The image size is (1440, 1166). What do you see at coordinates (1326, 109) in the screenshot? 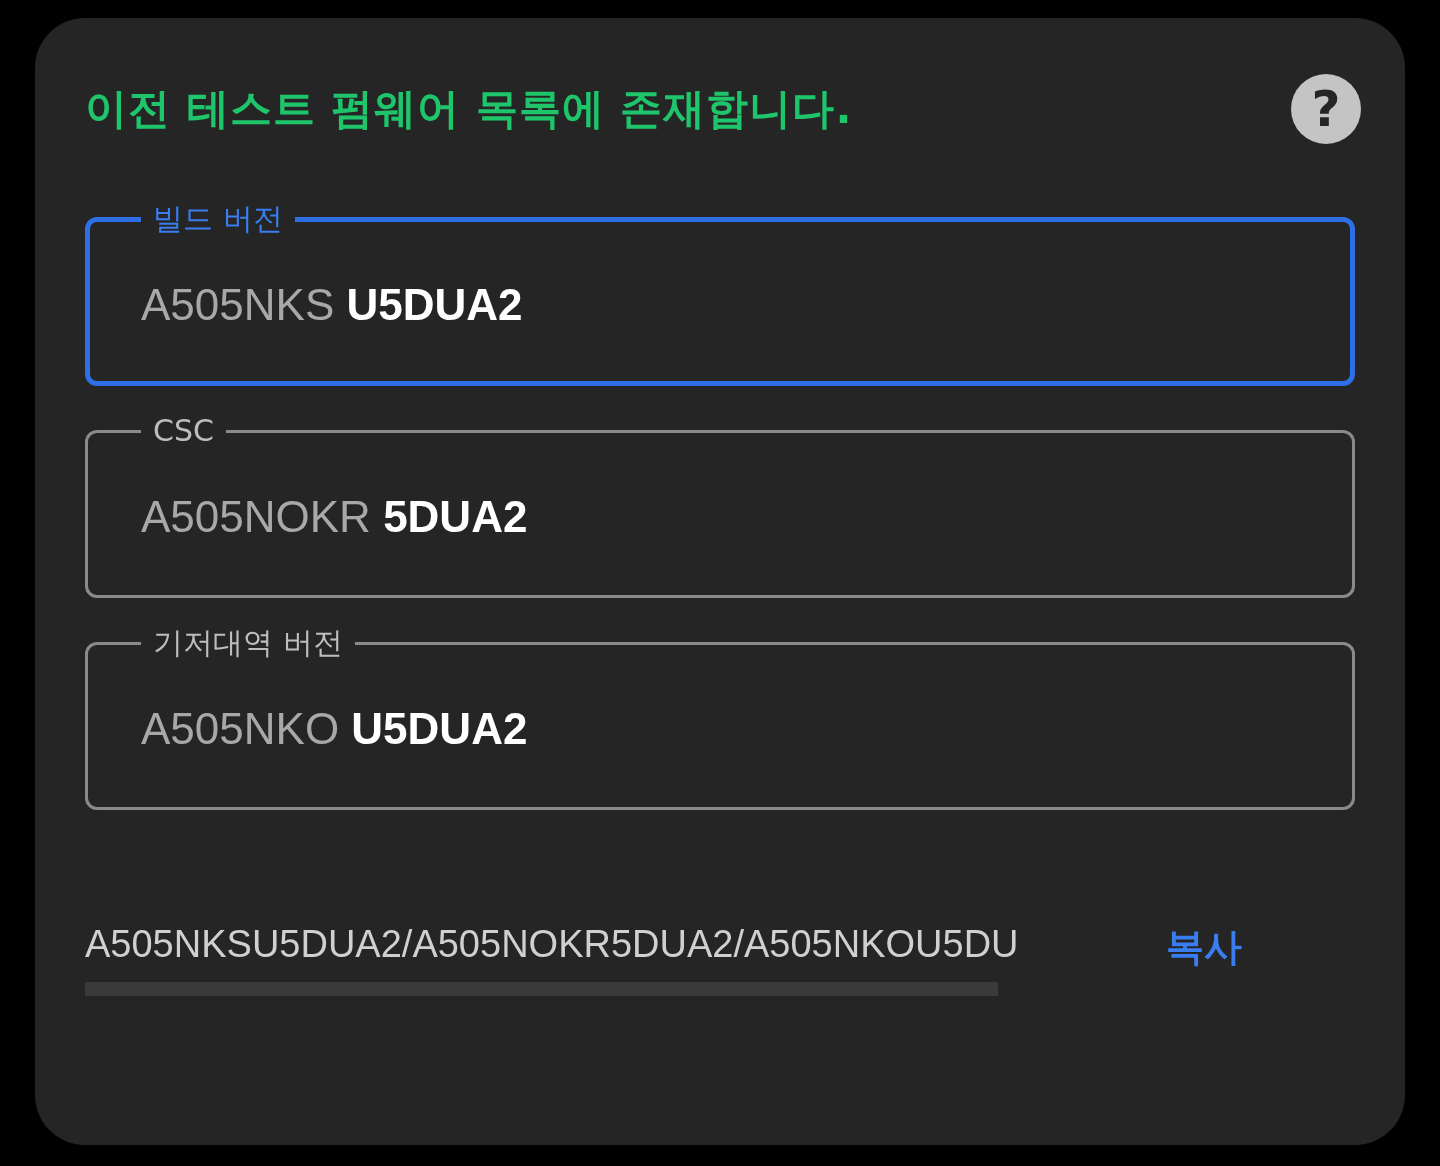
I see `help-button: ?` at bounding box center [1326, 109].